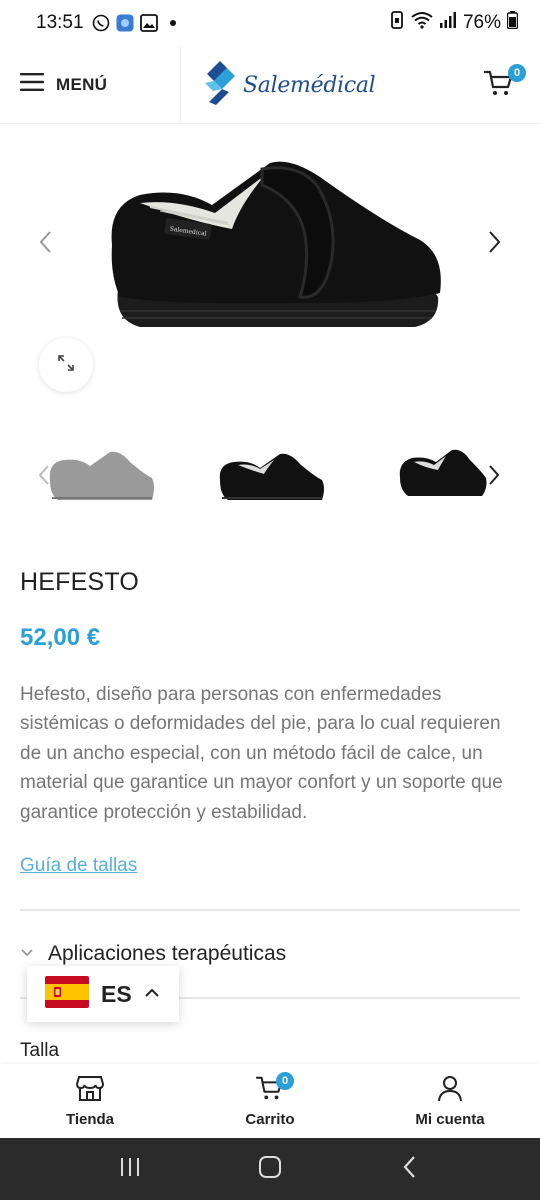  Describe the element at coordinates (125, 23) in the screenshot. I see `app-icon` at that location.